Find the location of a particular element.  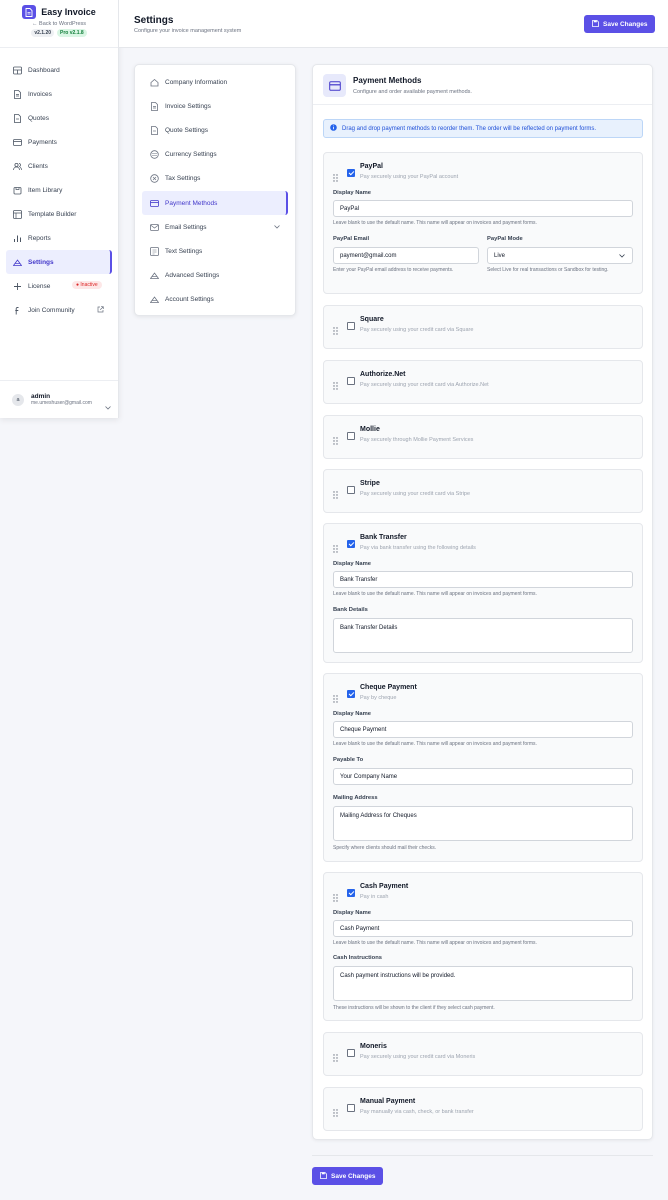

save-label: Save Changes is located at coordinates (625, 24).